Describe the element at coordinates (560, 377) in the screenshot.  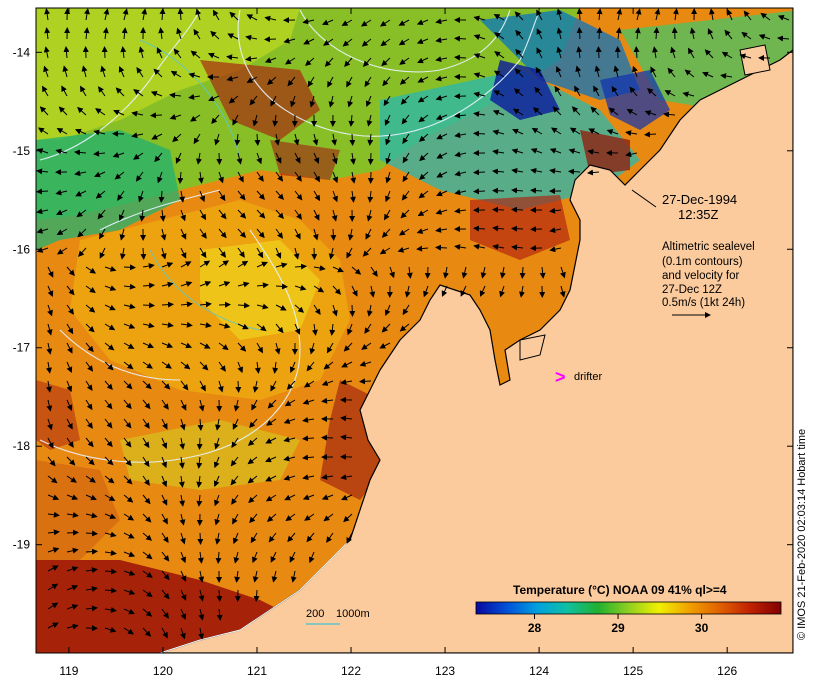
I see `drifter-icon: >` at that location.